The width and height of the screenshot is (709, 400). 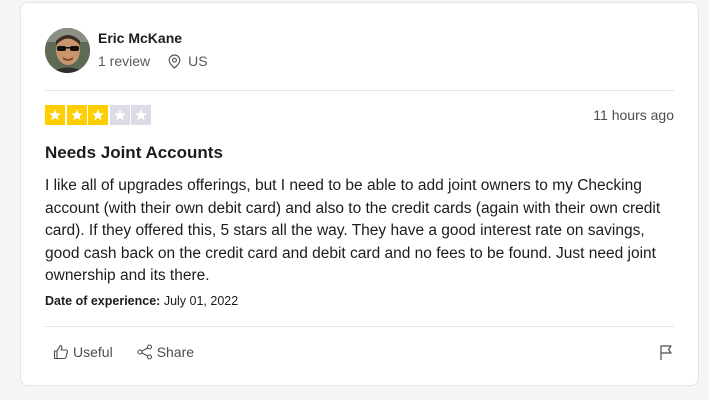 I want to click on useful-label: Useful, so click(x=93, y=352).